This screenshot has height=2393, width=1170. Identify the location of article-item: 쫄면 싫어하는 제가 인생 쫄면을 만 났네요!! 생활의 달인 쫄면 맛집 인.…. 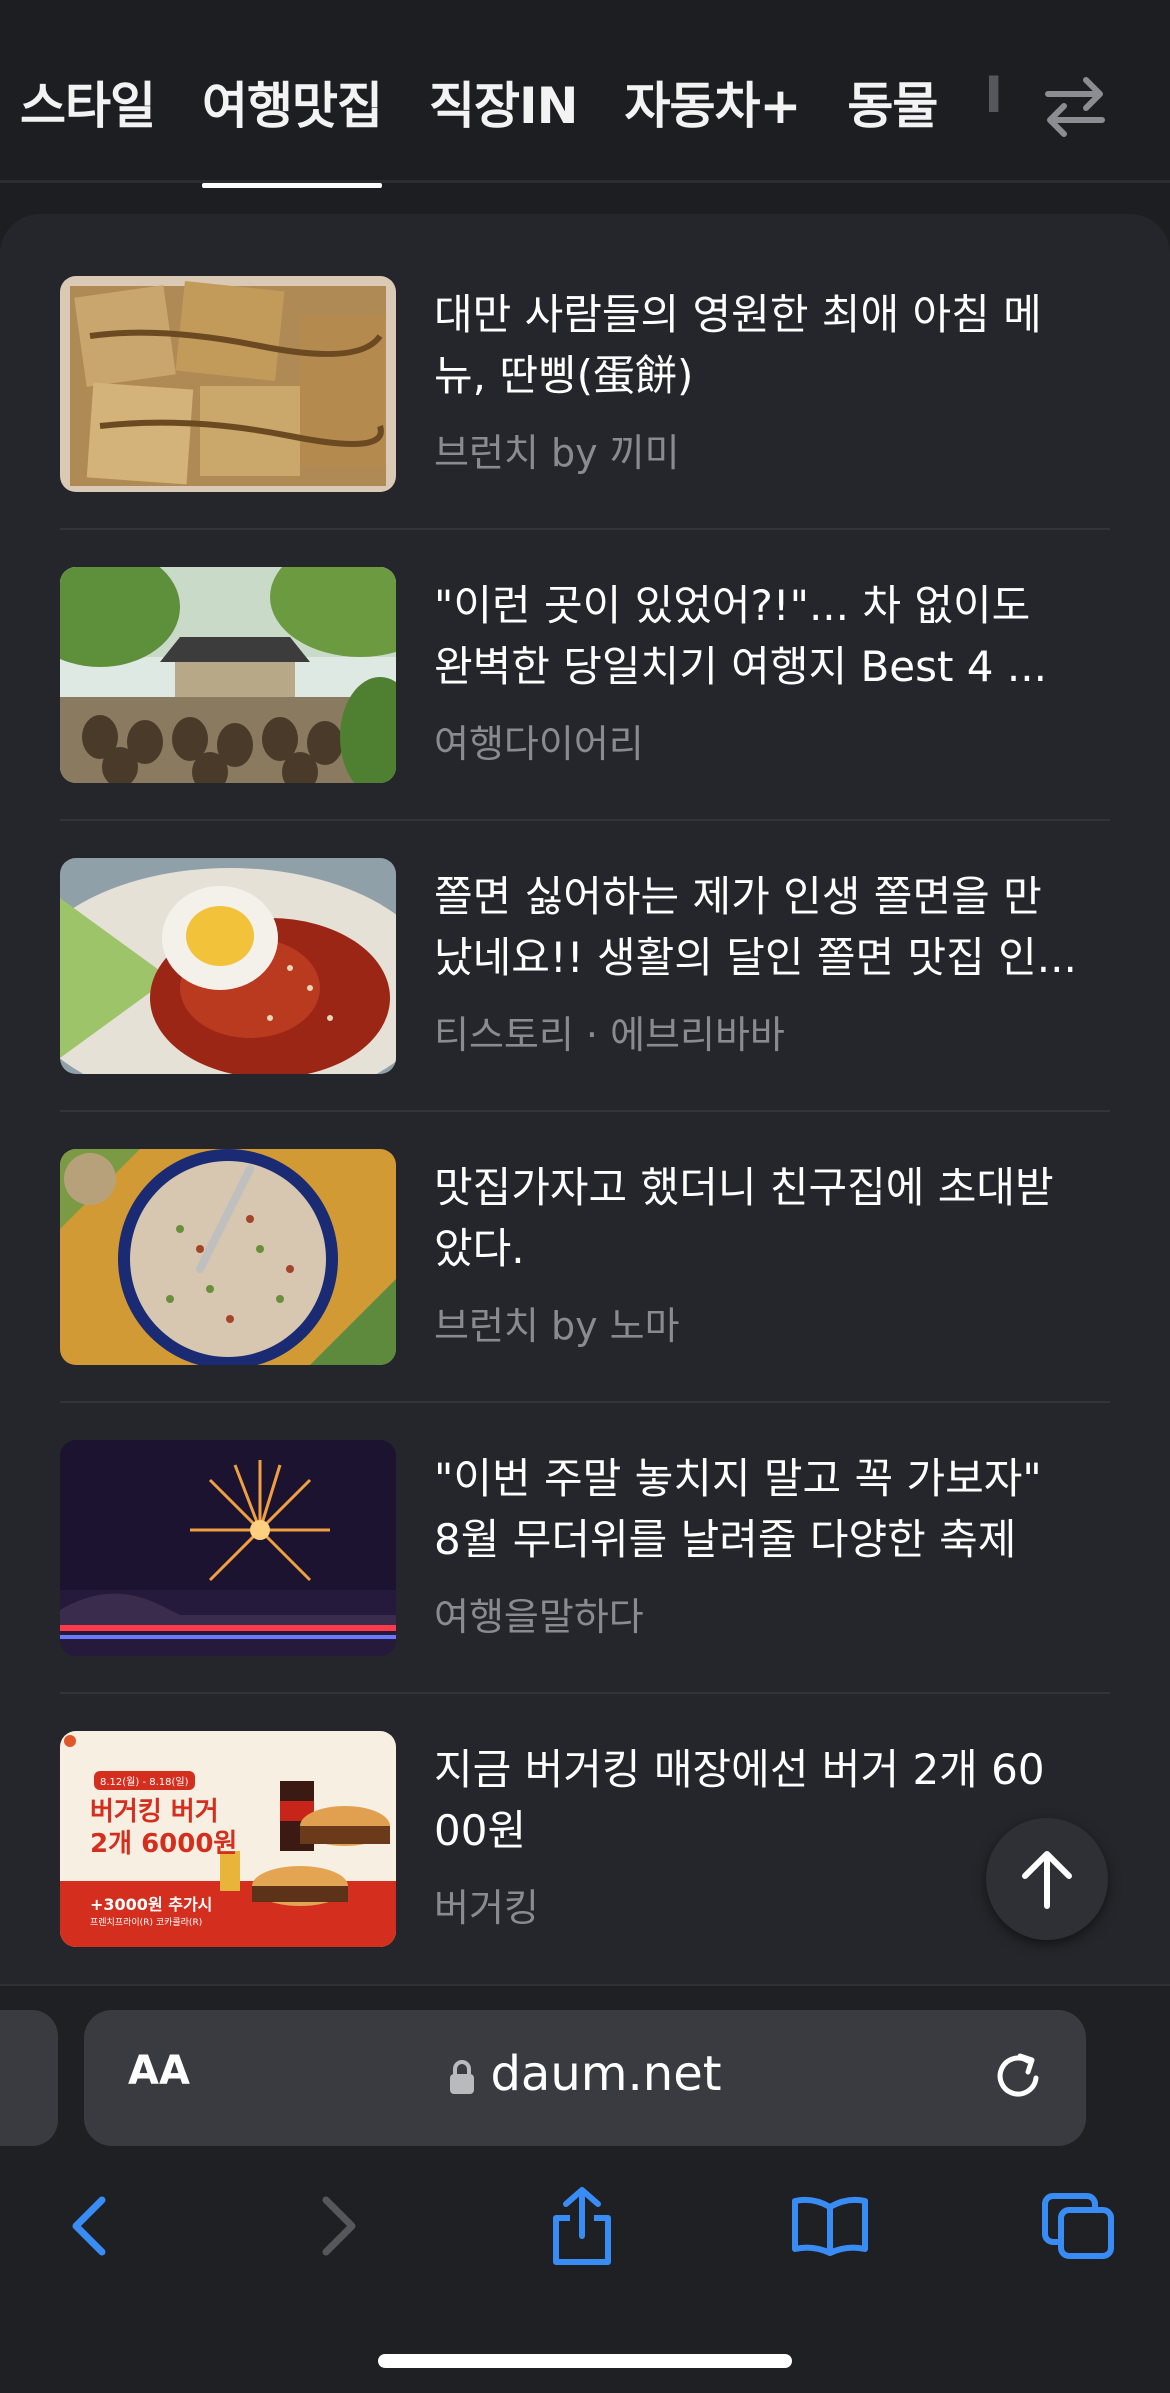
(585, 1003).